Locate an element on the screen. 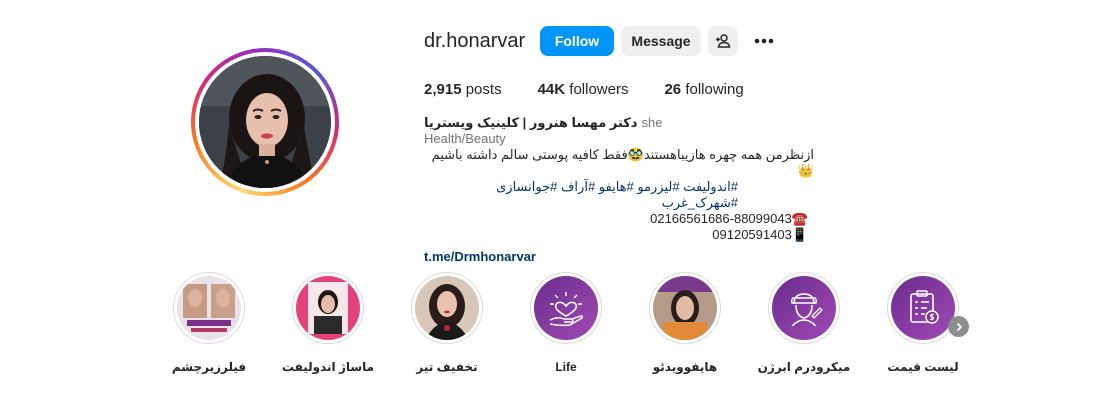  message-button: Message is located at coordinates (661, 41).